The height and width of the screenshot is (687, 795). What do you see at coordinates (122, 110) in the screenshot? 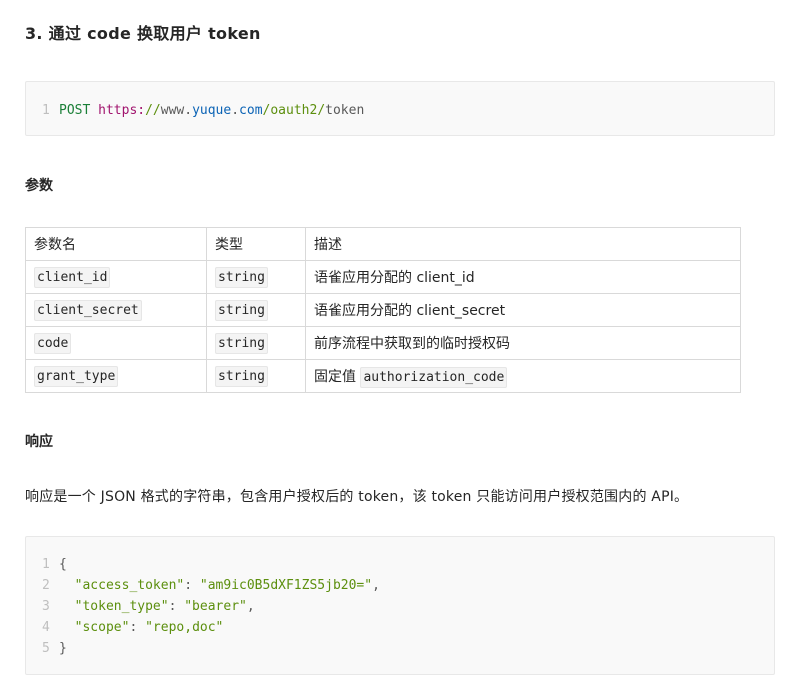
I see `url-protocol: https:` at bounding box center [122, 110].